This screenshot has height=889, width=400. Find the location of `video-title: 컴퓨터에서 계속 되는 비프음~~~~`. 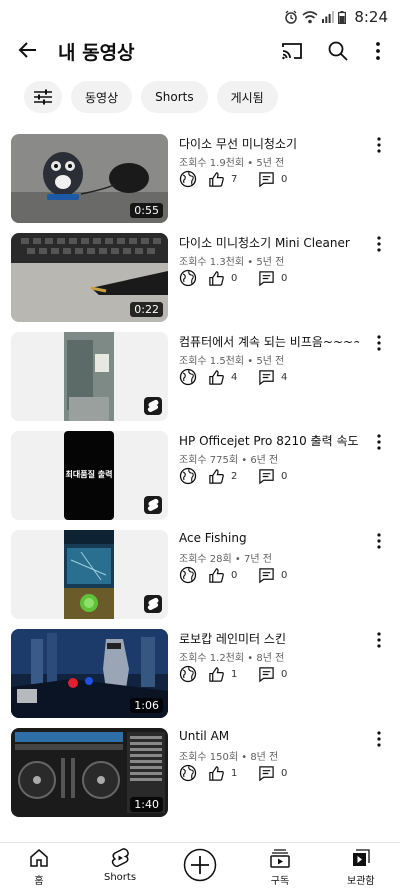

video-title: 컴퓨터에서 계속 되는 비프음~~~~ is located at coordinates (269, 341).